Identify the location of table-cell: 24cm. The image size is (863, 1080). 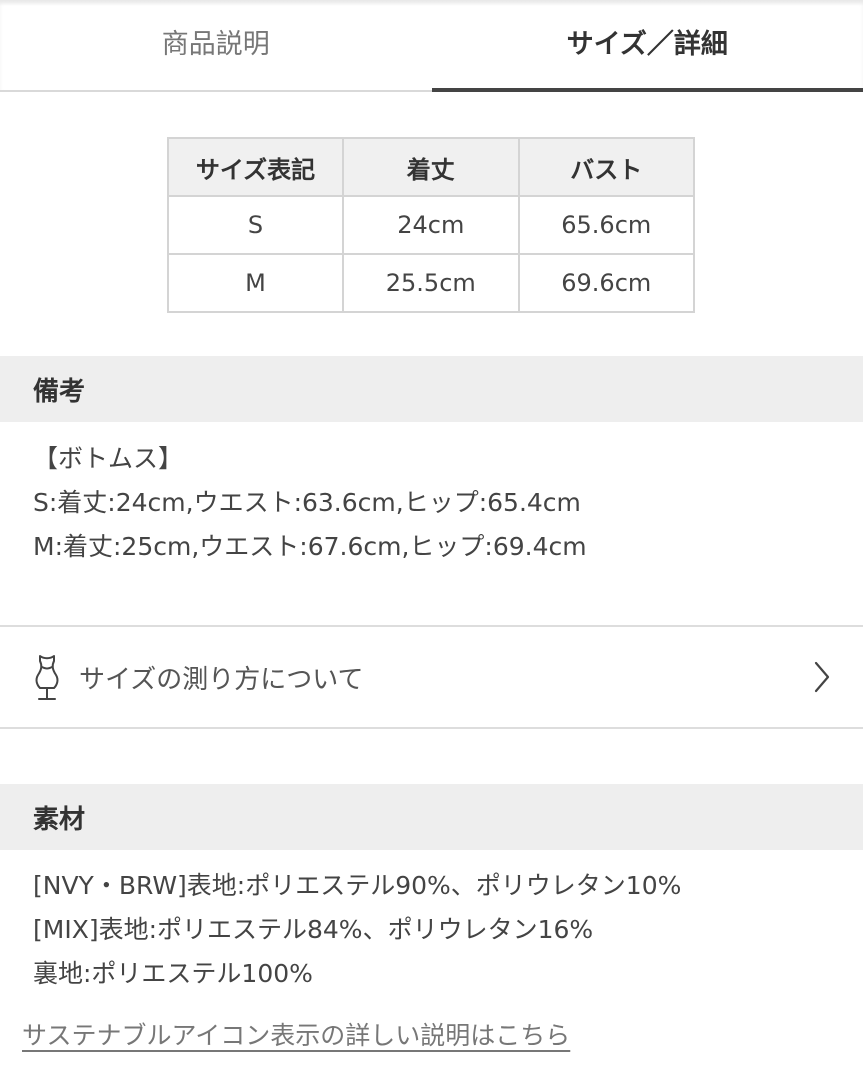
(431, 225).